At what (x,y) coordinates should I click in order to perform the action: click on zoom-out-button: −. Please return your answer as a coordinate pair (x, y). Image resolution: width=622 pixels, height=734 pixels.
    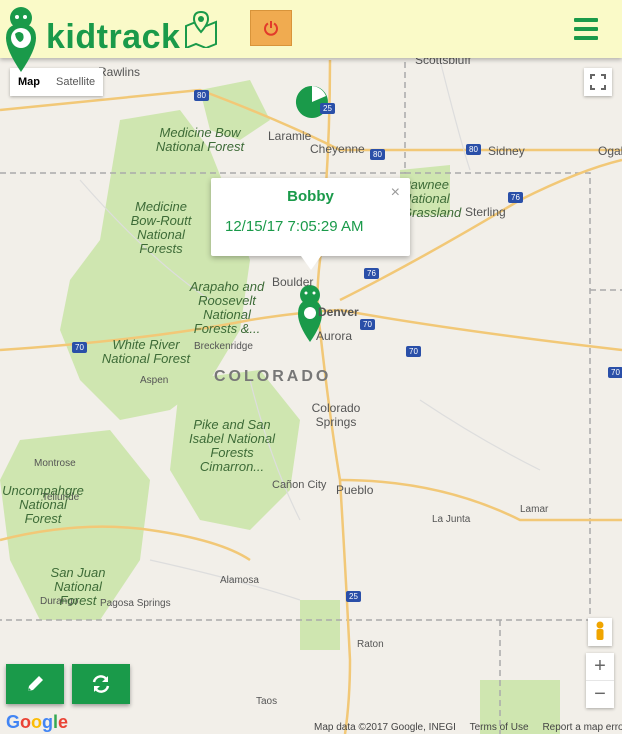
    Looking at the image, I should click on (600, 694).